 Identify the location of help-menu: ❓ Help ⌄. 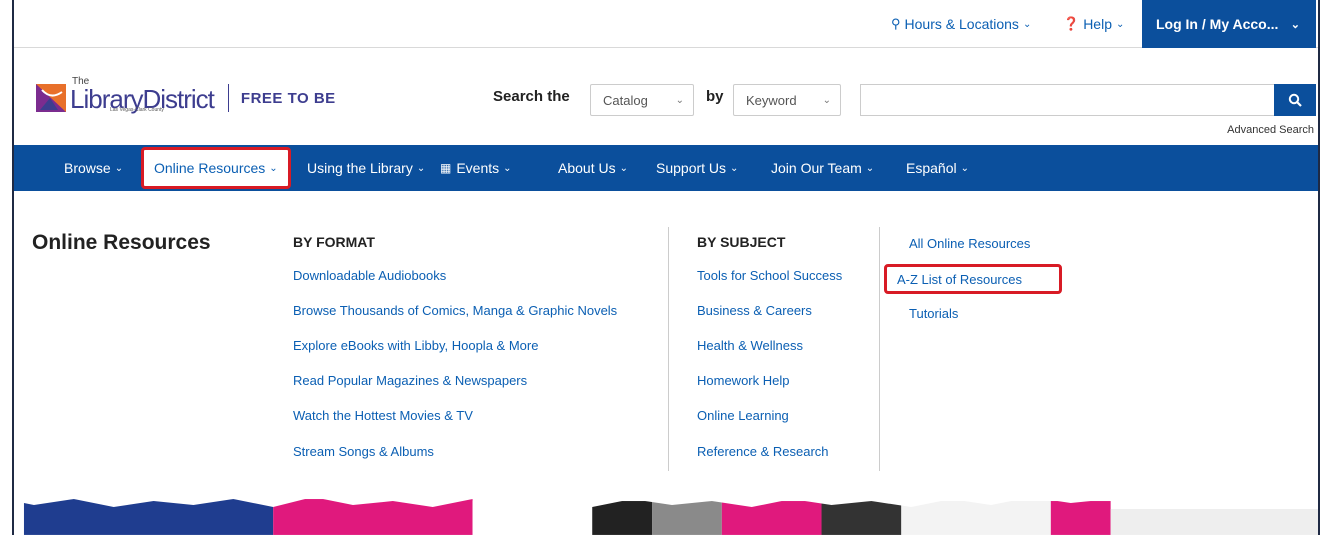
(1093, 24).